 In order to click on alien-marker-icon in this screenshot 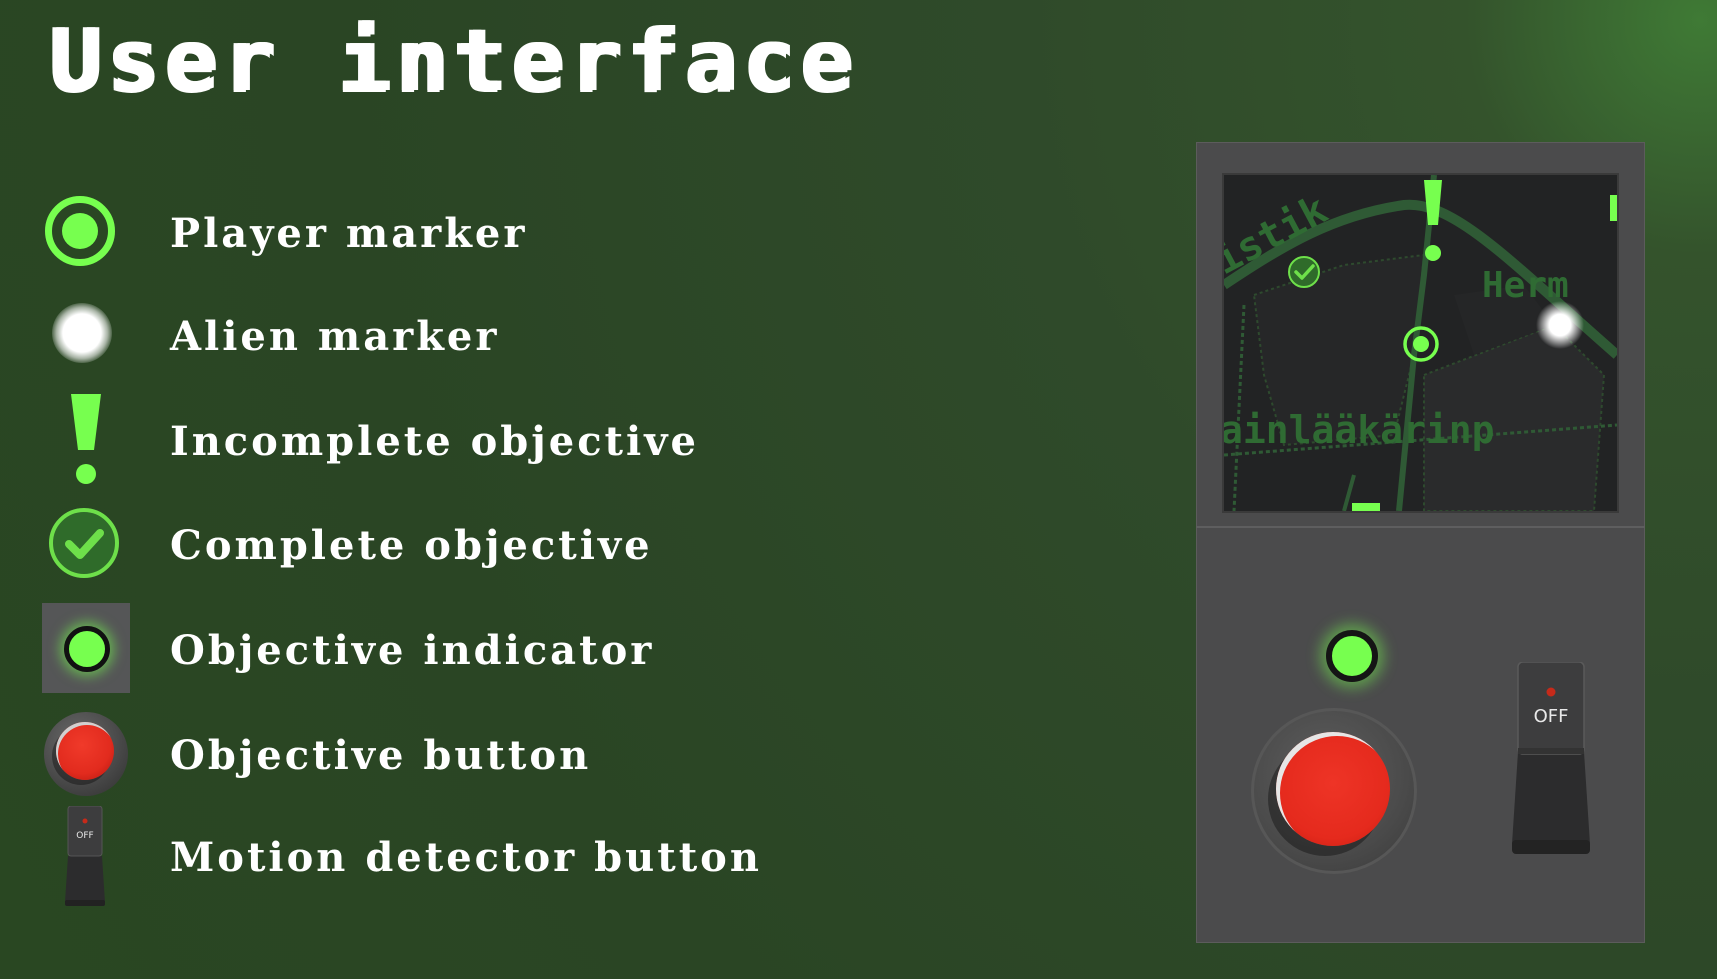, I will do `click(87, 338)`.